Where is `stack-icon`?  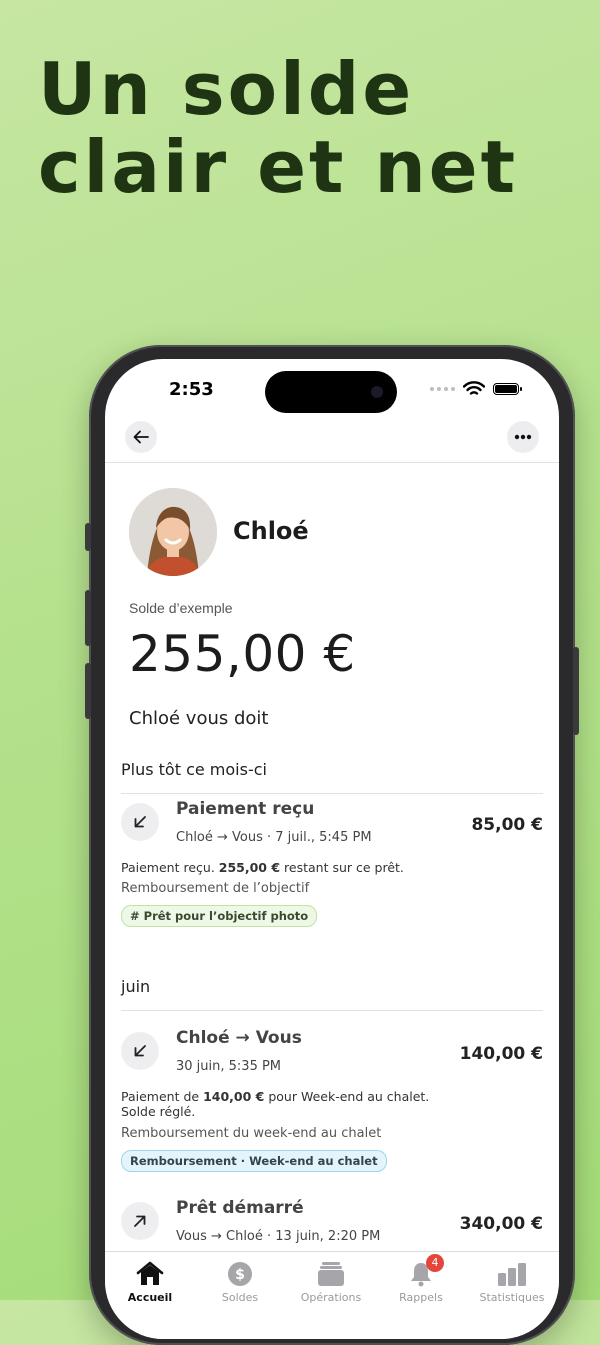 stack-icon is located at coordinates (331, 1274).